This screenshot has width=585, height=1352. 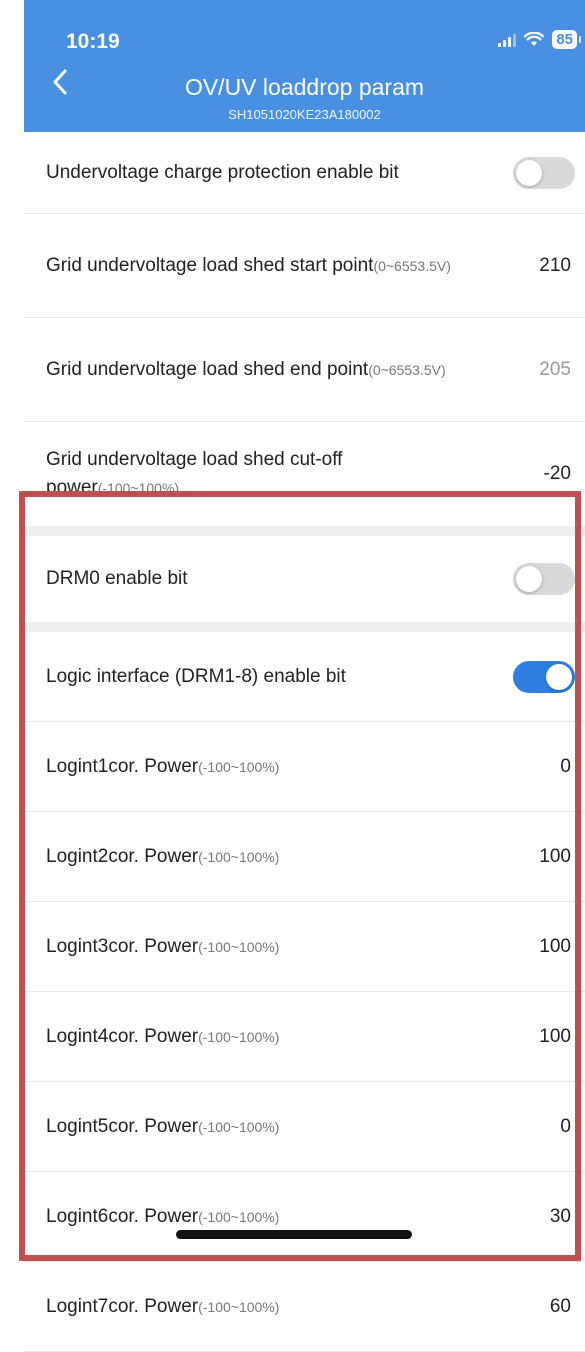 I want to click on setting-label: DRM0 enable bit, so click(x=117, y=578).